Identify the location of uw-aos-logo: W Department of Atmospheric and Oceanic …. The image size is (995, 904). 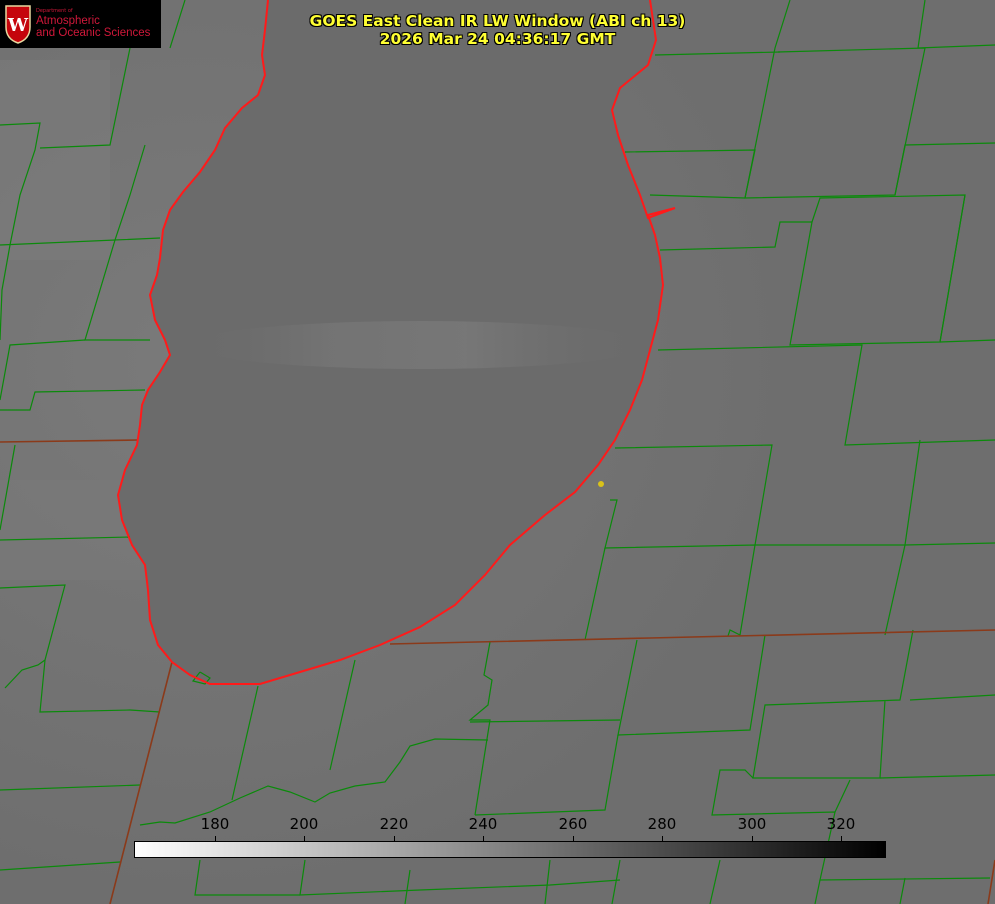
(80, 24).